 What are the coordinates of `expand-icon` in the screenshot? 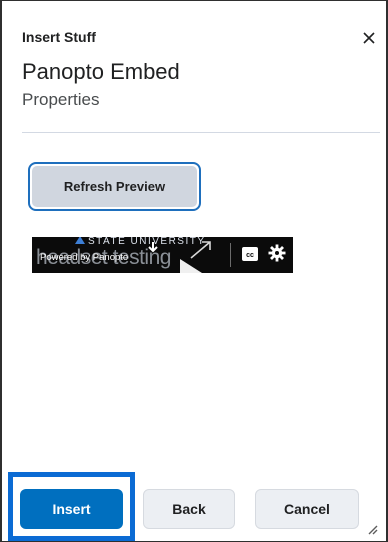 It's located at (201, 250).